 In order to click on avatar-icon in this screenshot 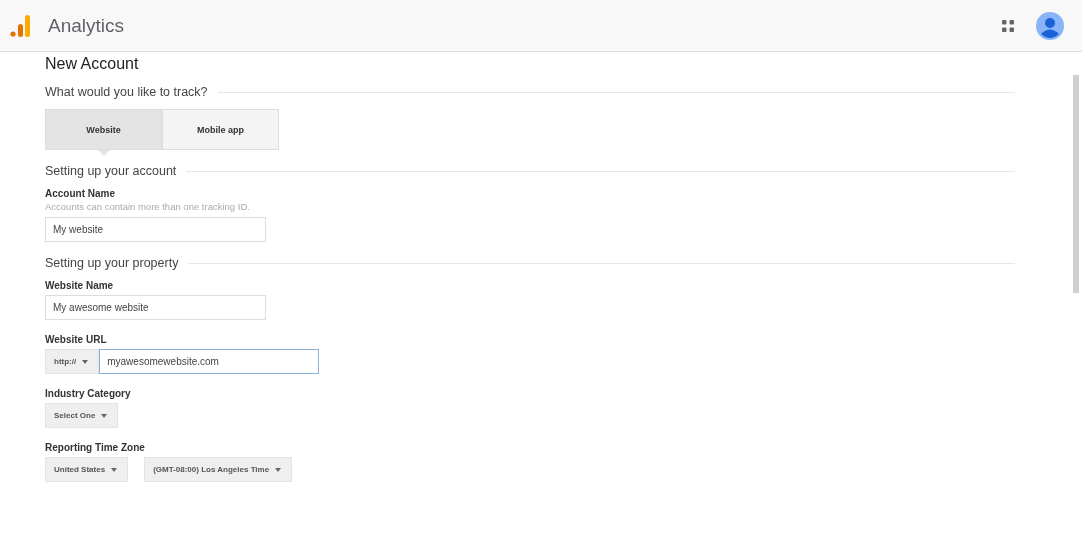, I will do `click(1050, 25)`.